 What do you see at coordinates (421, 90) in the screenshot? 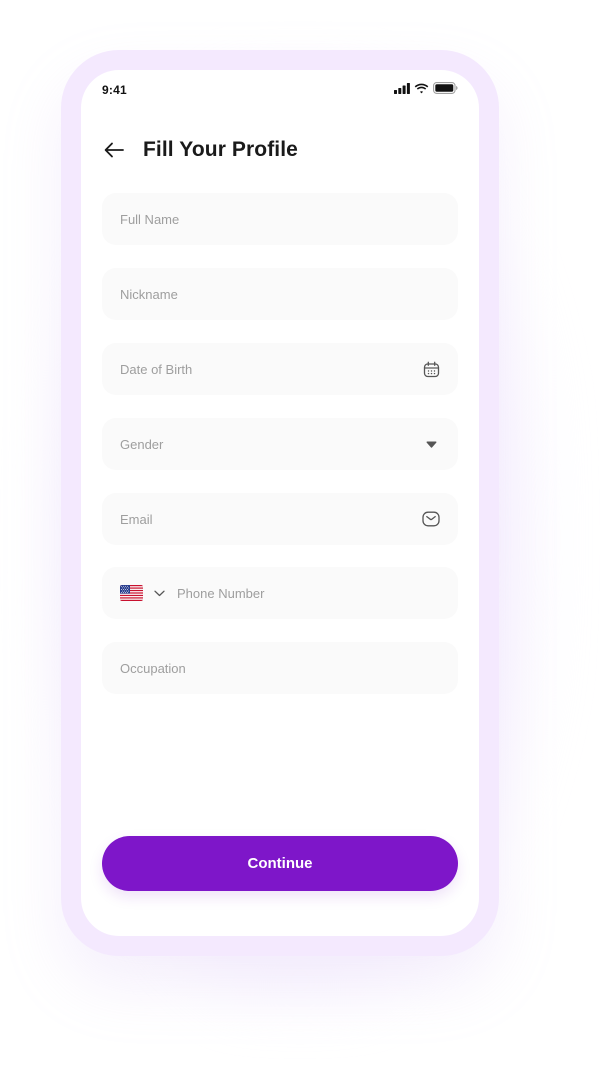
I see `wifi-icon` at bounding box center [421, 90].